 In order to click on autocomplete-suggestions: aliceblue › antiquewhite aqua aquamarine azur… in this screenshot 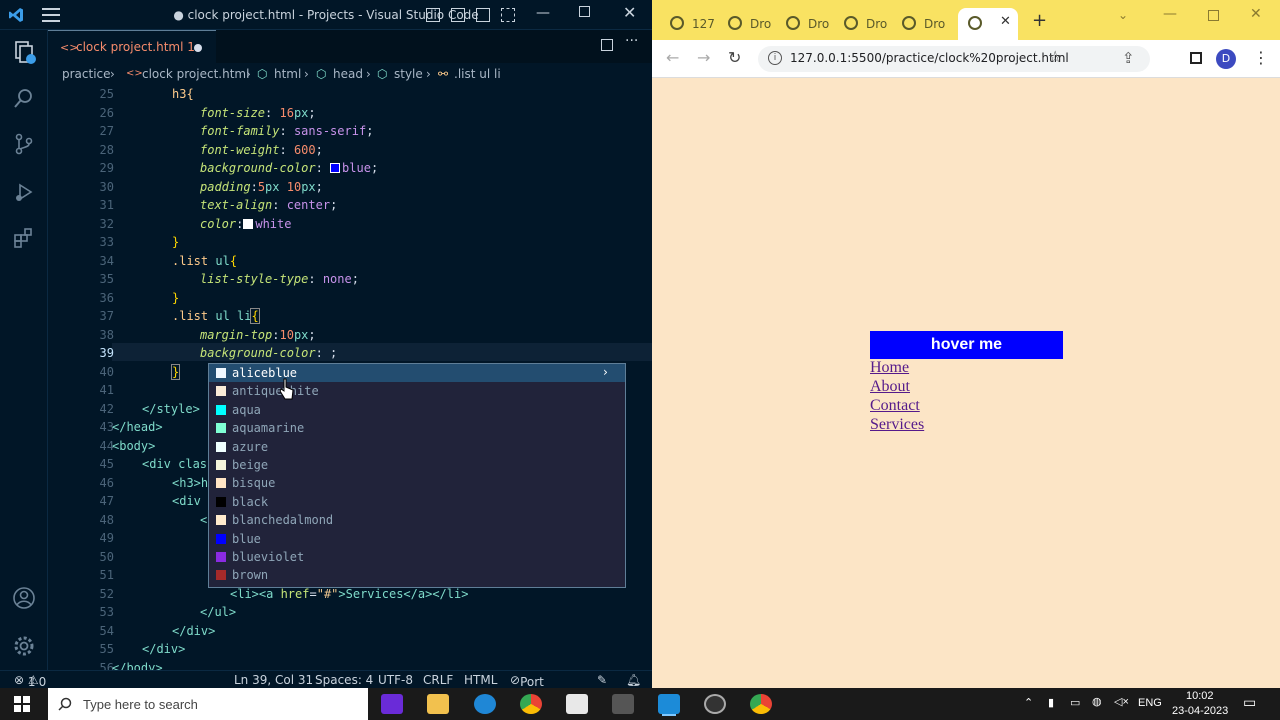, I will do `click(417, 475)`.